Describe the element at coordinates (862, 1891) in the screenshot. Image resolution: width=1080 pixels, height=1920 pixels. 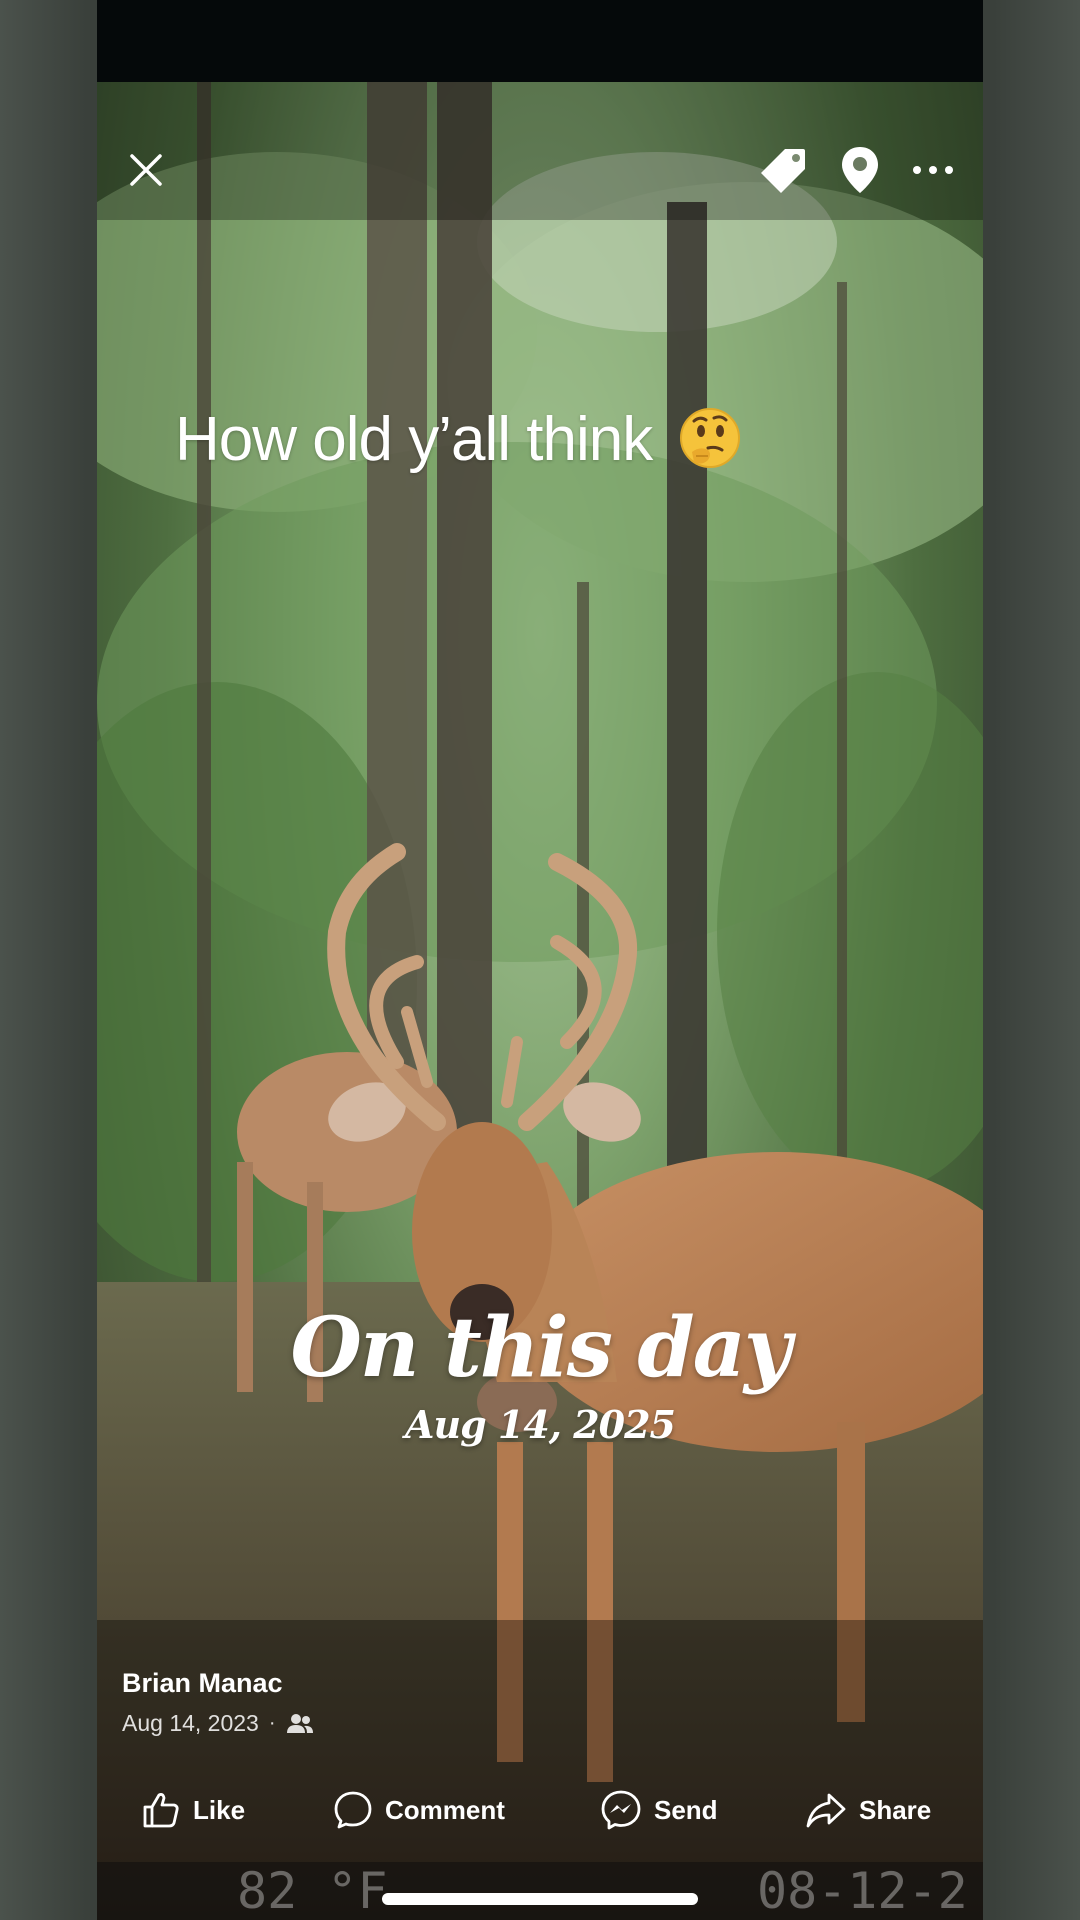
I see `camera-date: 08-12-2` at that location.